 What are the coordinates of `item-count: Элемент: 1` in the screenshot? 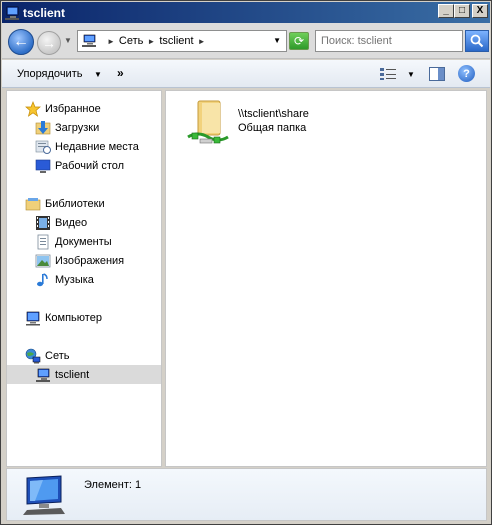 It's located at (113, 485).